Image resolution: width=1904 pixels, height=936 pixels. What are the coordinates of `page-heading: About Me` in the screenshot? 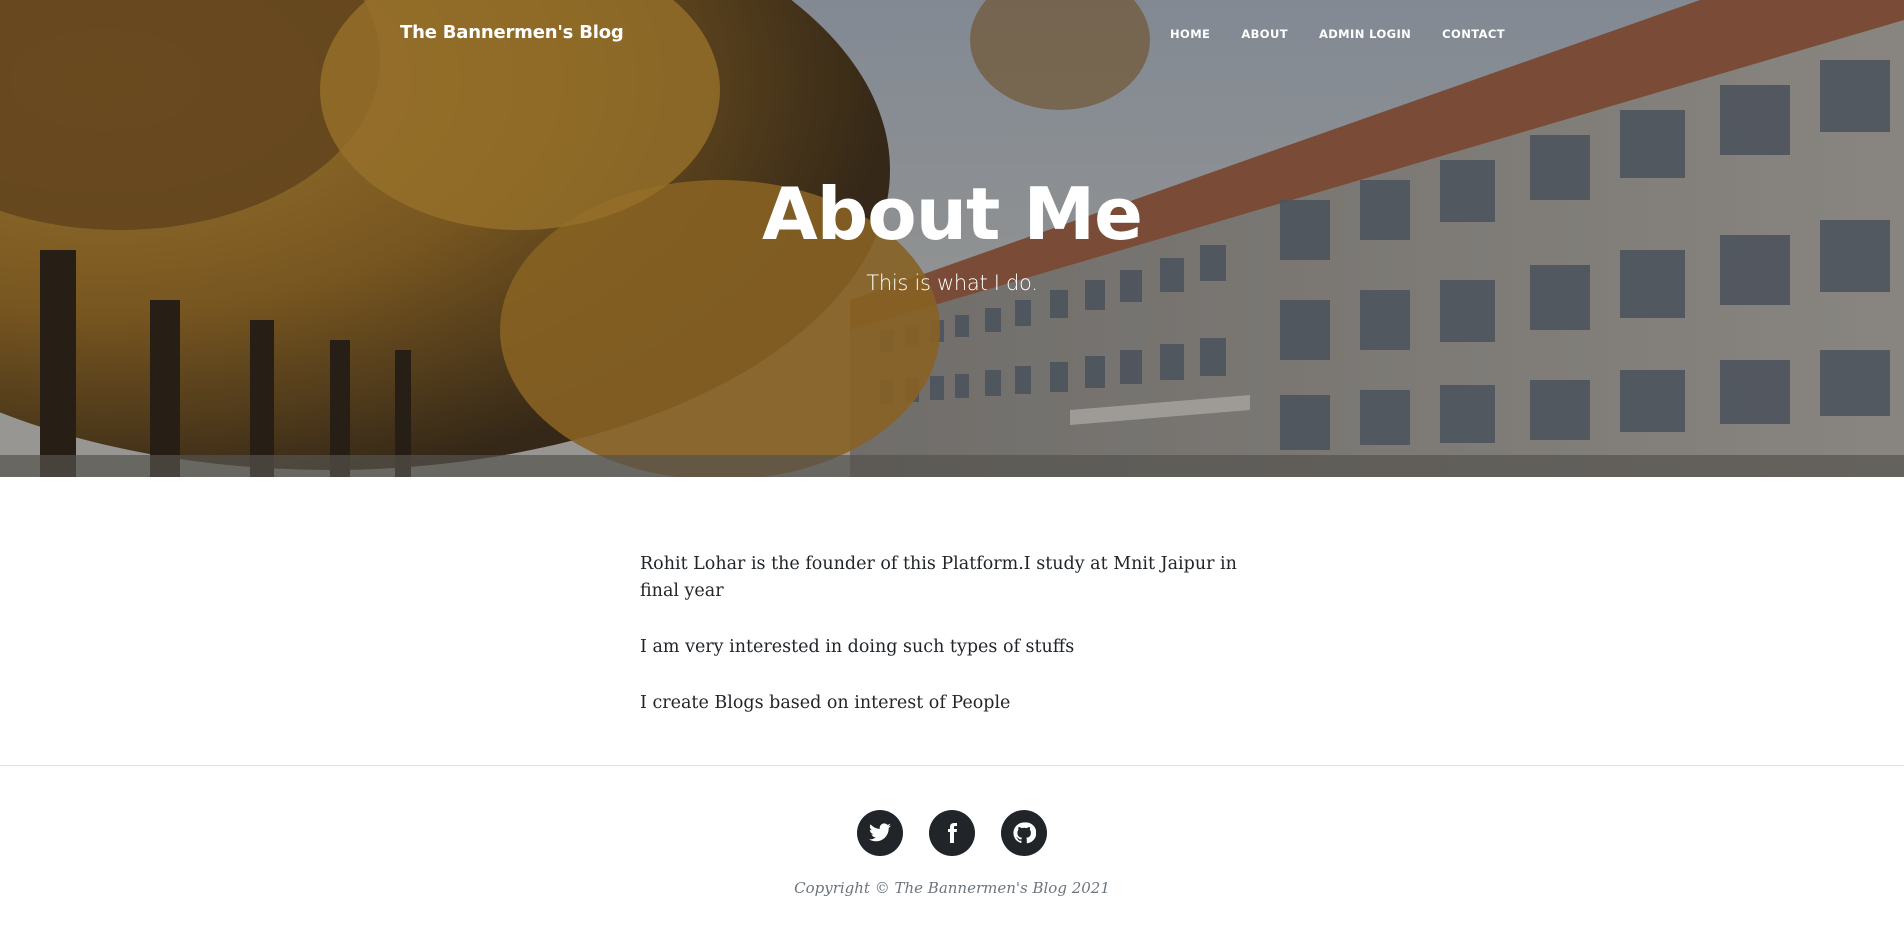 It's located at (952, 214).